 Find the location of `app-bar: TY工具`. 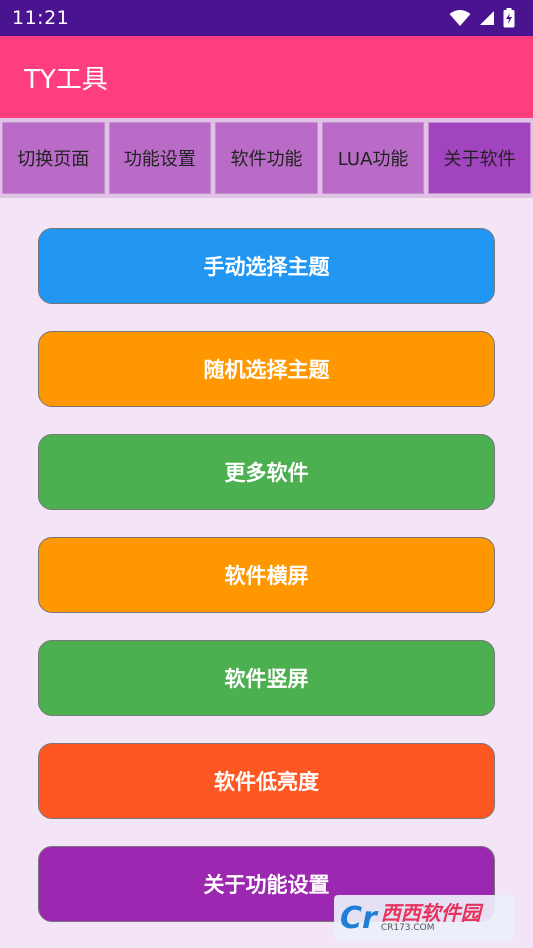

app-bar: TY工具 is located at coordinates (266, 77).